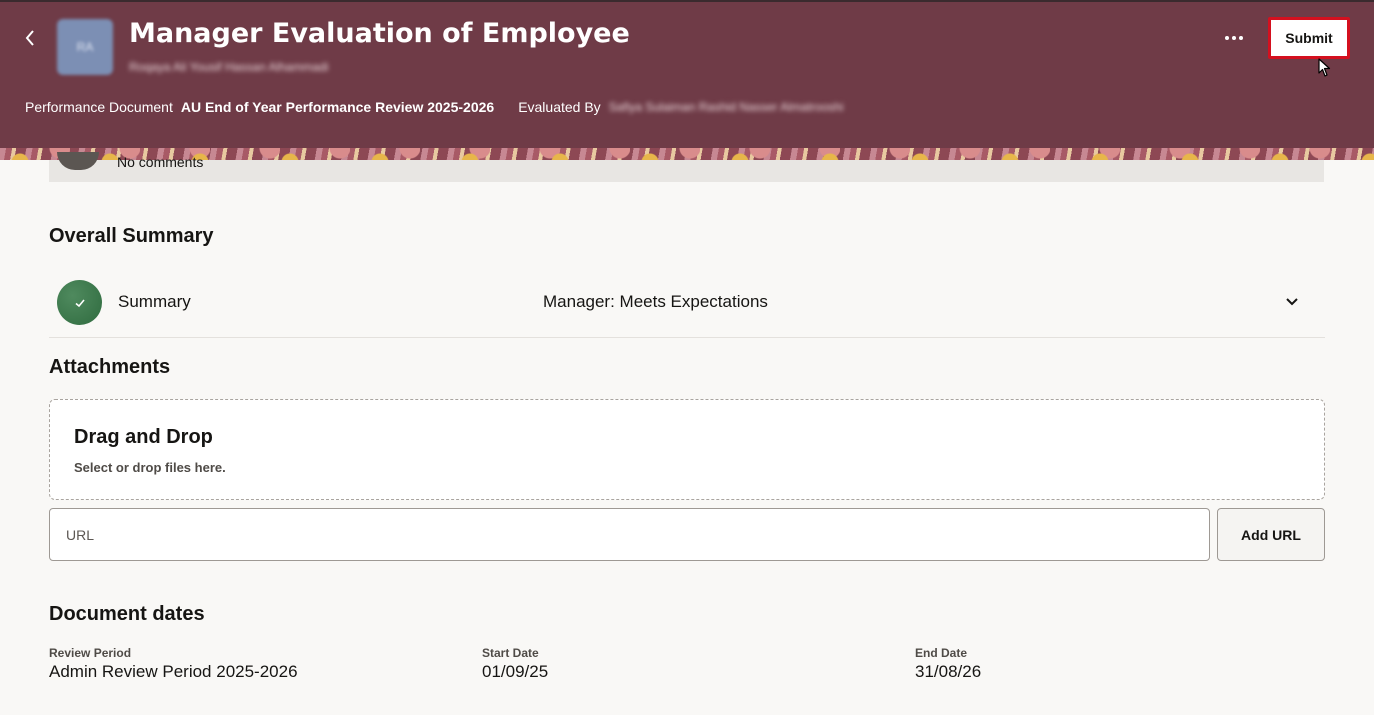 The width and height of the screenshot is (1374, 715). I want to click on summary-status-icon, so click(79, 302).